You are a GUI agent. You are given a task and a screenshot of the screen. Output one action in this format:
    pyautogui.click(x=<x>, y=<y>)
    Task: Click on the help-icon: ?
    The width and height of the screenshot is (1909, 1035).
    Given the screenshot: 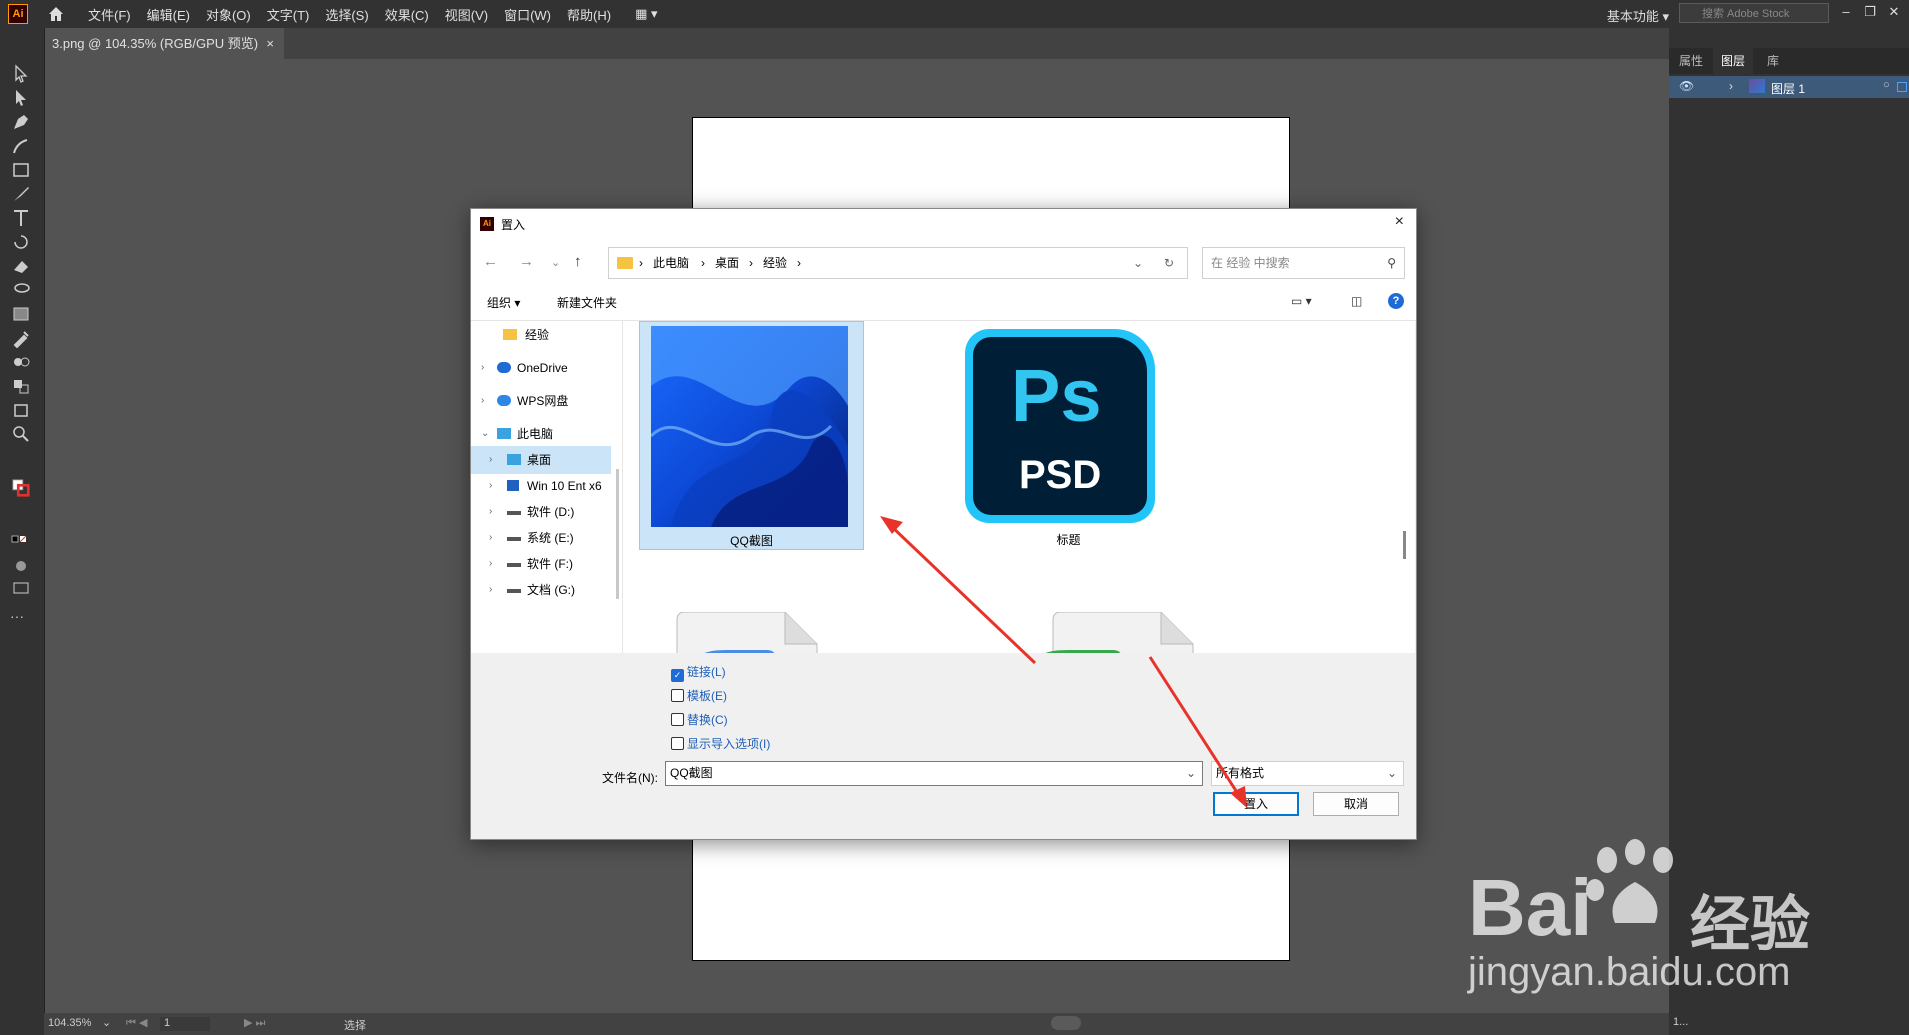 What is the action you would take?
    pyautogui.click(x=1396, y=301)
    